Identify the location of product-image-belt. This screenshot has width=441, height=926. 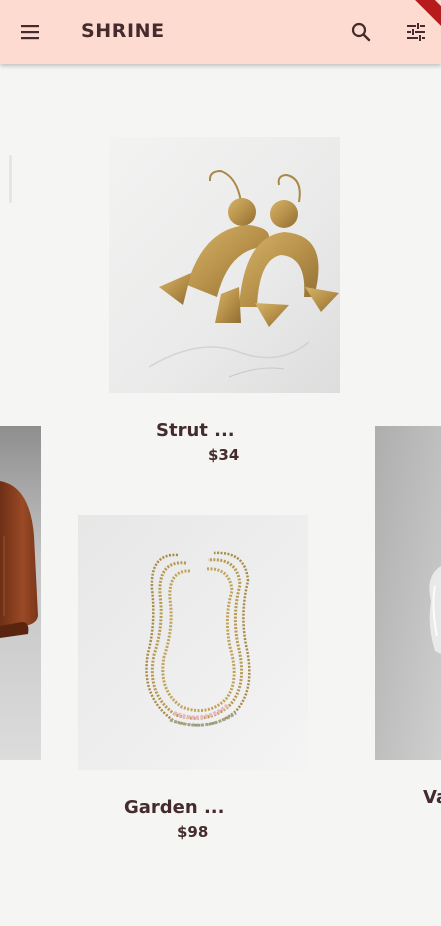
(20, 593).